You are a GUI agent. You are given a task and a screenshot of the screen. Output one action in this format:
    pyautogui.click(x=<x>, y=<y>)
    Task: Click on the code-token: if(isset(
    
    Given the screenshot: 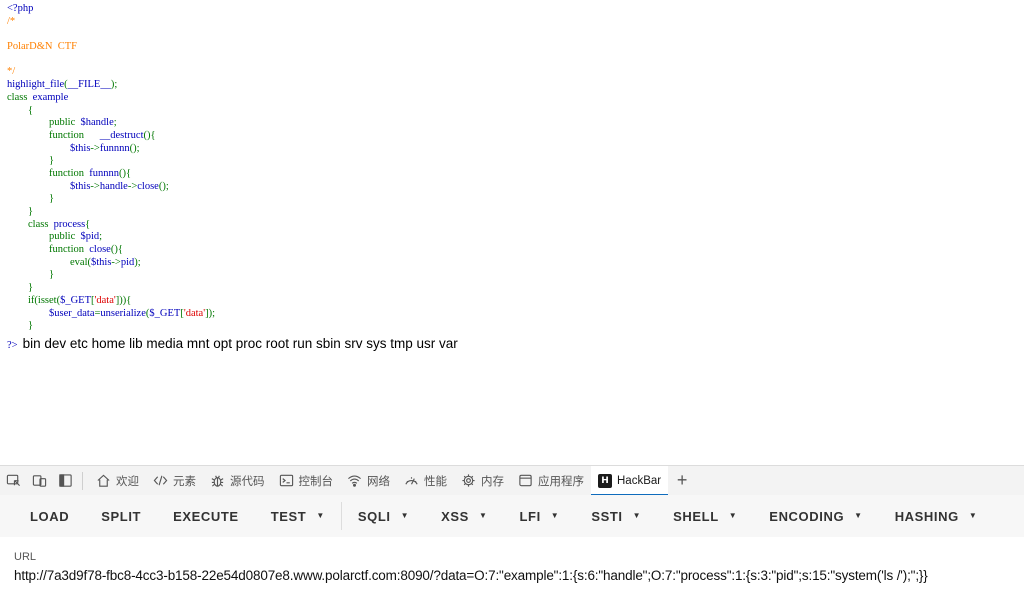 What is the action you would take?
    pyautogui.click(x=34, y=300)
    